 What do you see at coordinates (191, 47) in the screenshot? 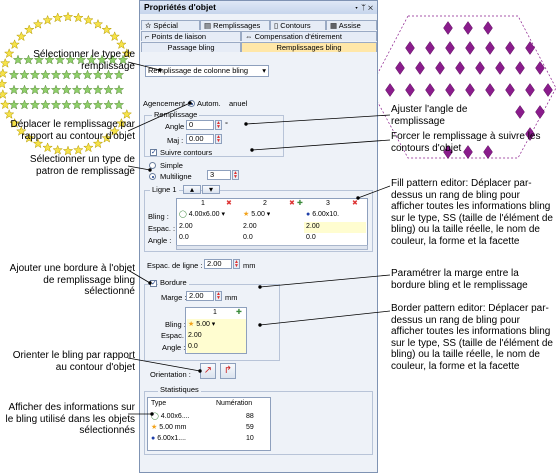
I see `tab-bling-run: Passage bling` at bounding box center [191, 47].